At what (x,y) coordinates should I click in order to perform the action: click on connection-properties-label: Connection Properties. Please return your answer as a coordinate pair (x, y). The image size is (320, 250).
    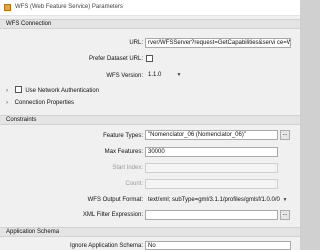
    Looking at the image, I should click on (44, 103).